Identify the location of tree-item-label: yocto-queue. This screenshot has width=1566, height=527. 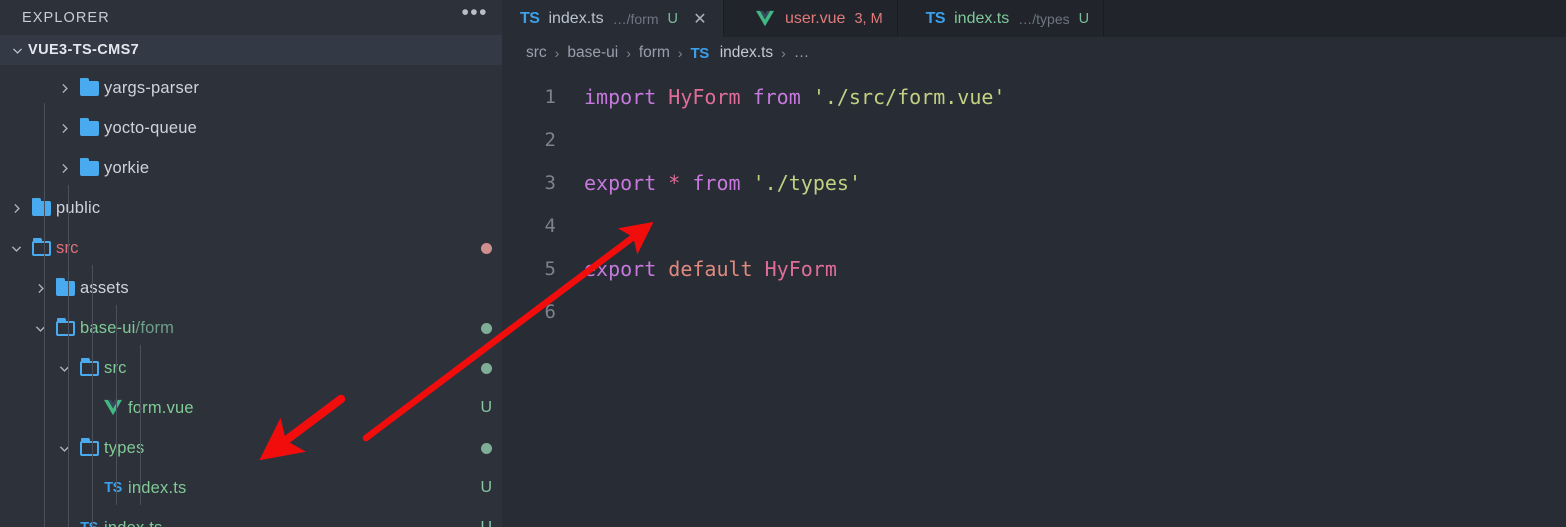
(151, 127).